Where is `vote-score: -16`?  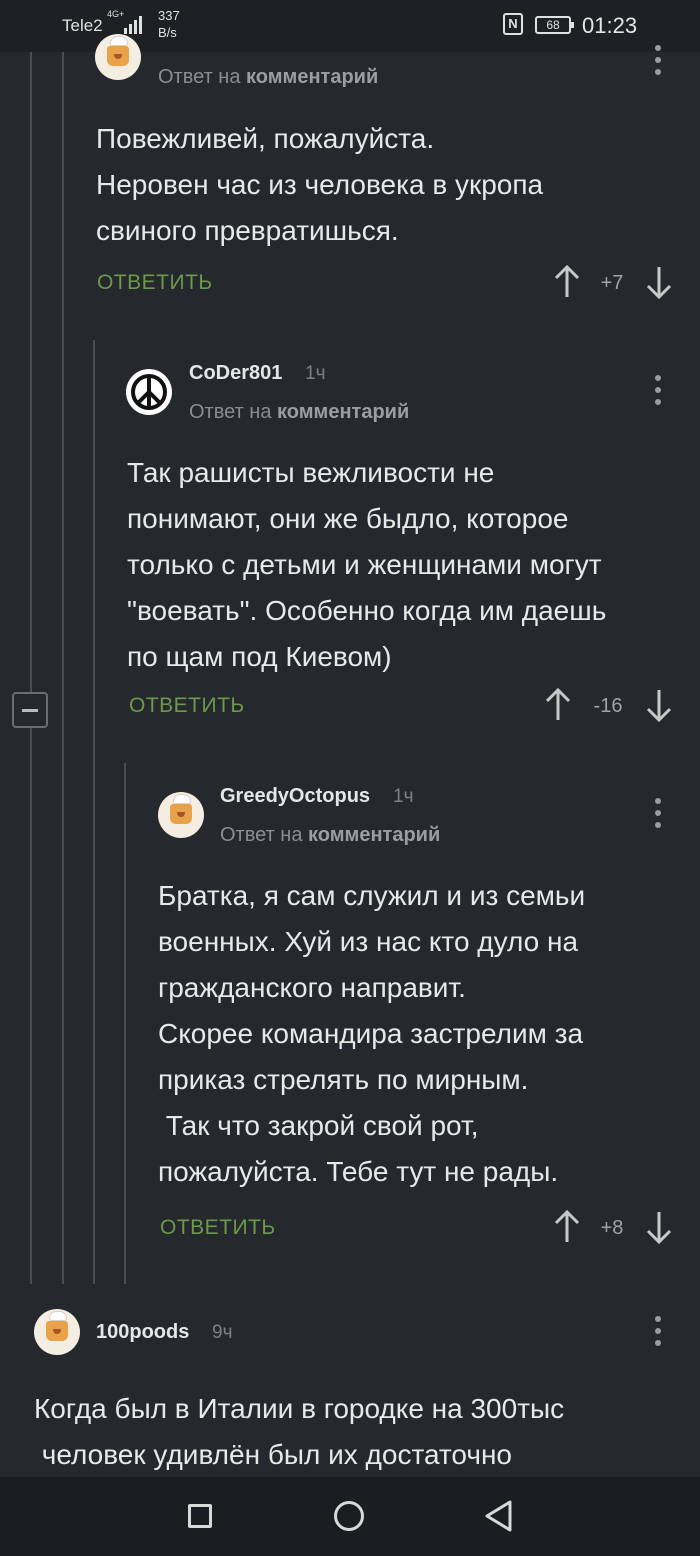 vote-score: -16 is located at coordinates (608, 706).